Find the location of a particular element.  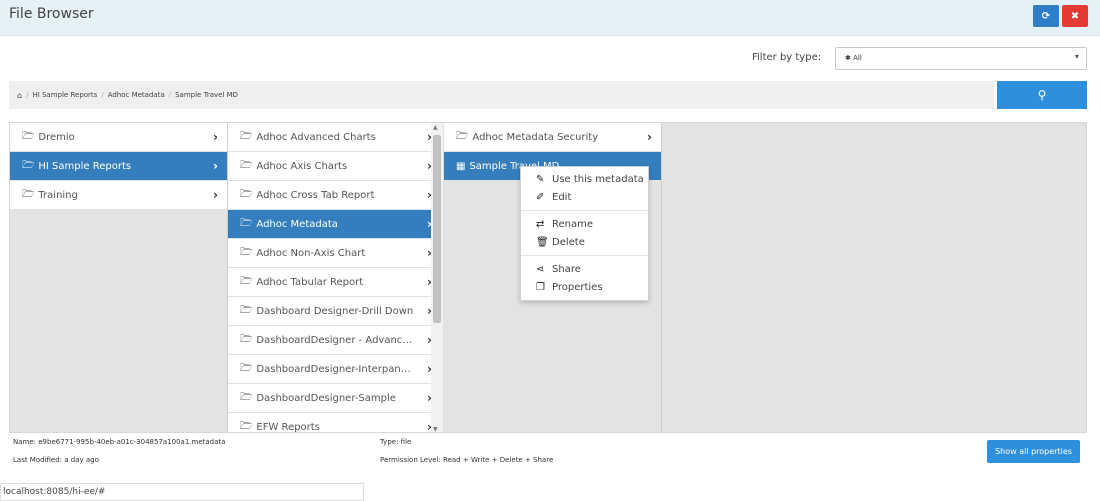

rename-icon: ⇄ is located at coordinates (540, 224).